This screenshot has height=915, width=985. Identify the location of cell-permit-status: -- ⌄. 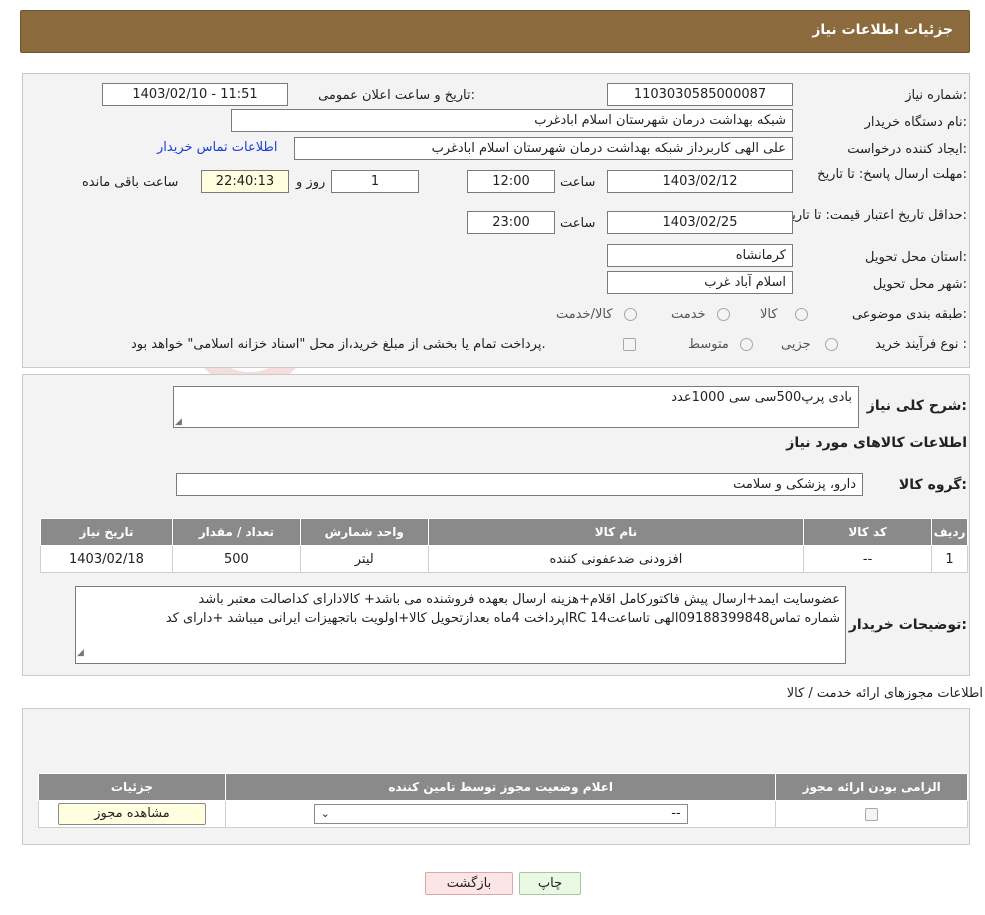
(500, 814).